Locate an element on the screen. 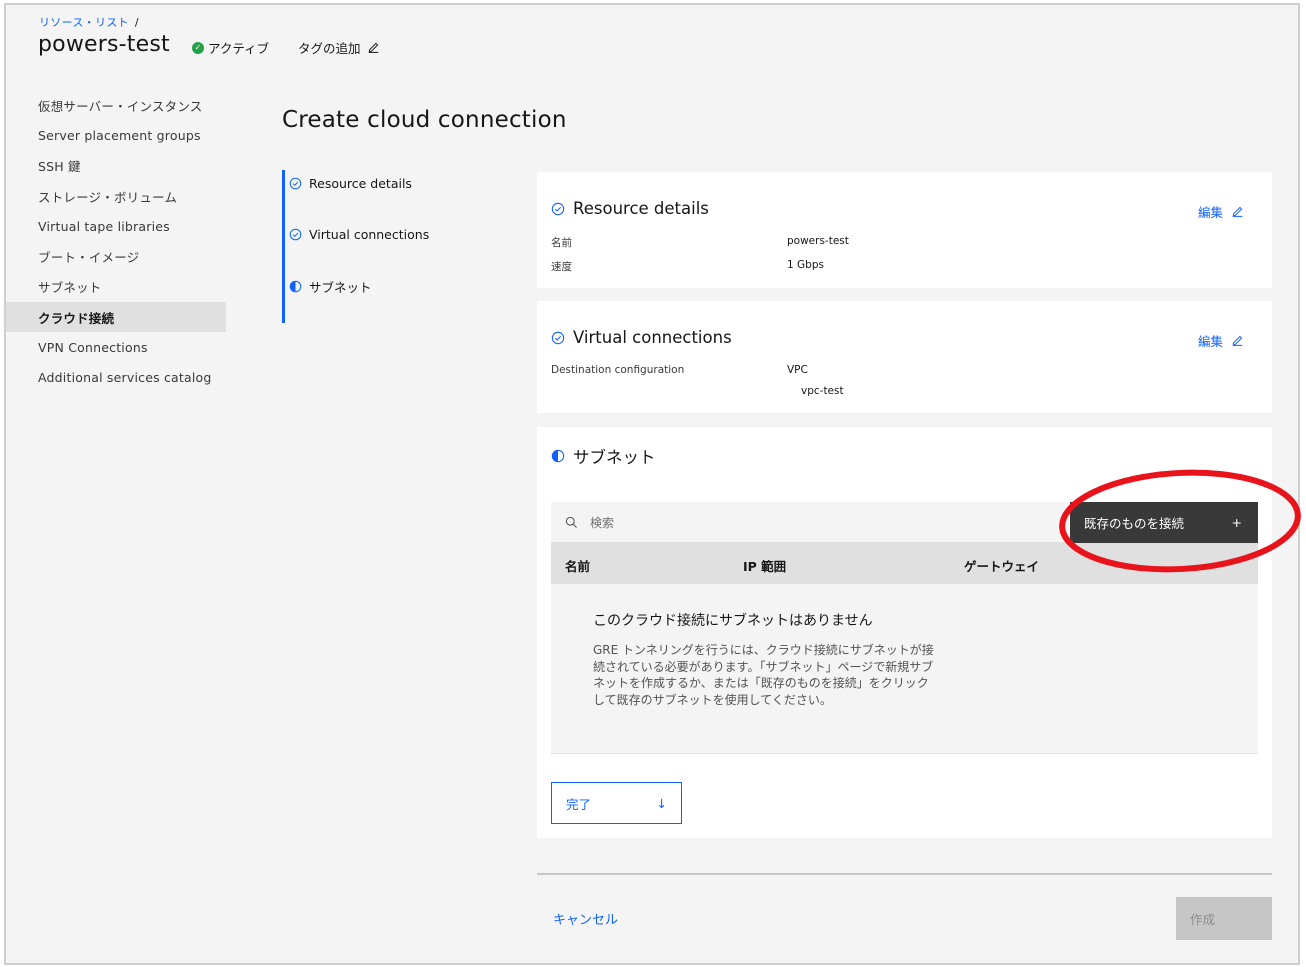 Image resolution: width=1306 pixels, height=967 pixels. breadcrumb: リソース・リスト / is located at coordinates (89, 22).